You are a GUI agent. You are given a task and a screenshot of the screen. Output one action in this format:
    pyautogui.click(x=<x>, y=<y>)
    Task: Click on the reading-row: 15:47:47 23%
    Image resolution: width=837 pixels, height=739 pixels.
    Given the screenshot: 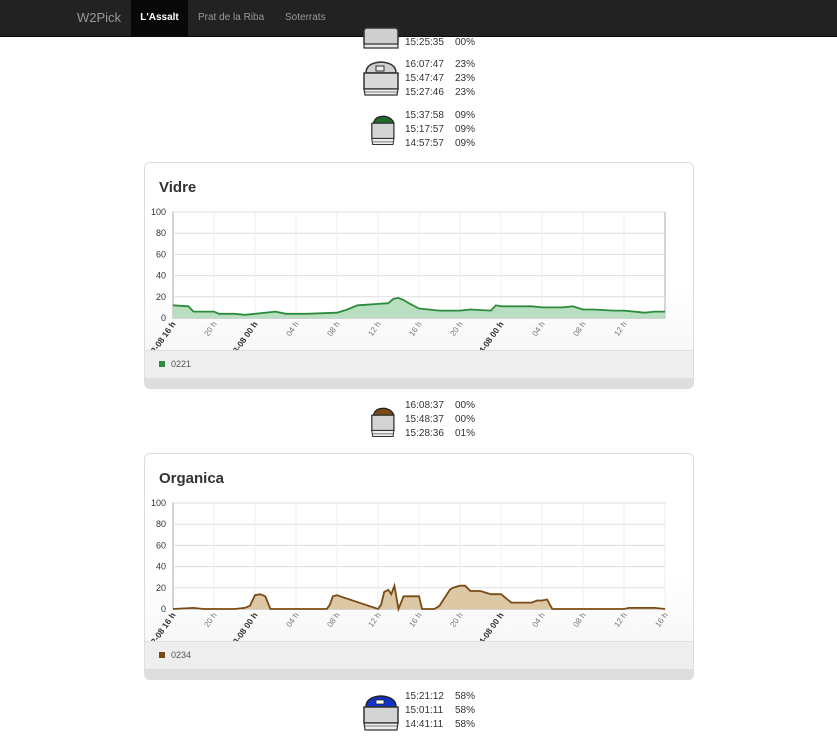 What is the action you would take?
    pyautogui.click(x=440, y=78)
    